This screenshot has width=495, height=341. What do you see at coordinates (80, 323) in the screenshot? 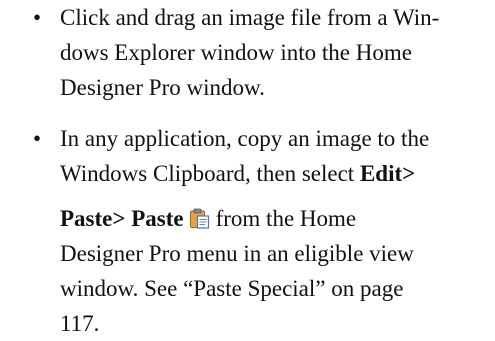
I see `text-line: 117.` at bounding box center [80, 323].